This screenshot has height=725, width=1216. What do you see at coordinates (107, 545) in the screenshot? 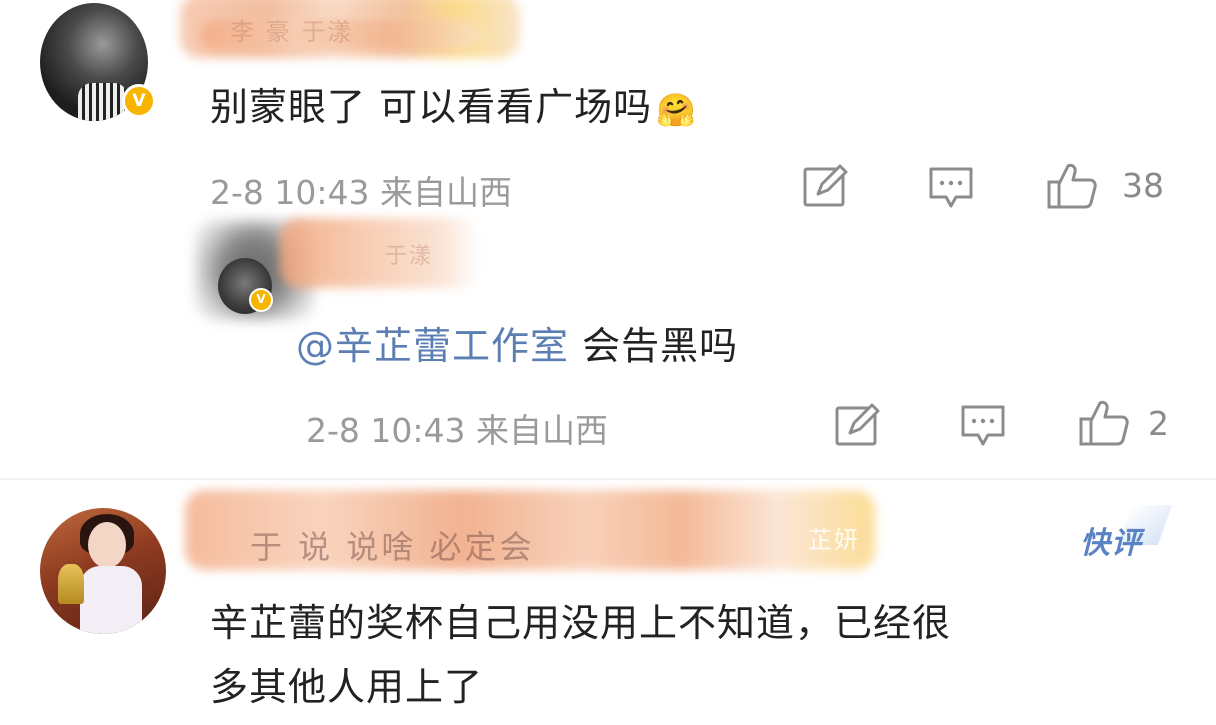
I see `avatar-face` at bounding box center [107, 545].